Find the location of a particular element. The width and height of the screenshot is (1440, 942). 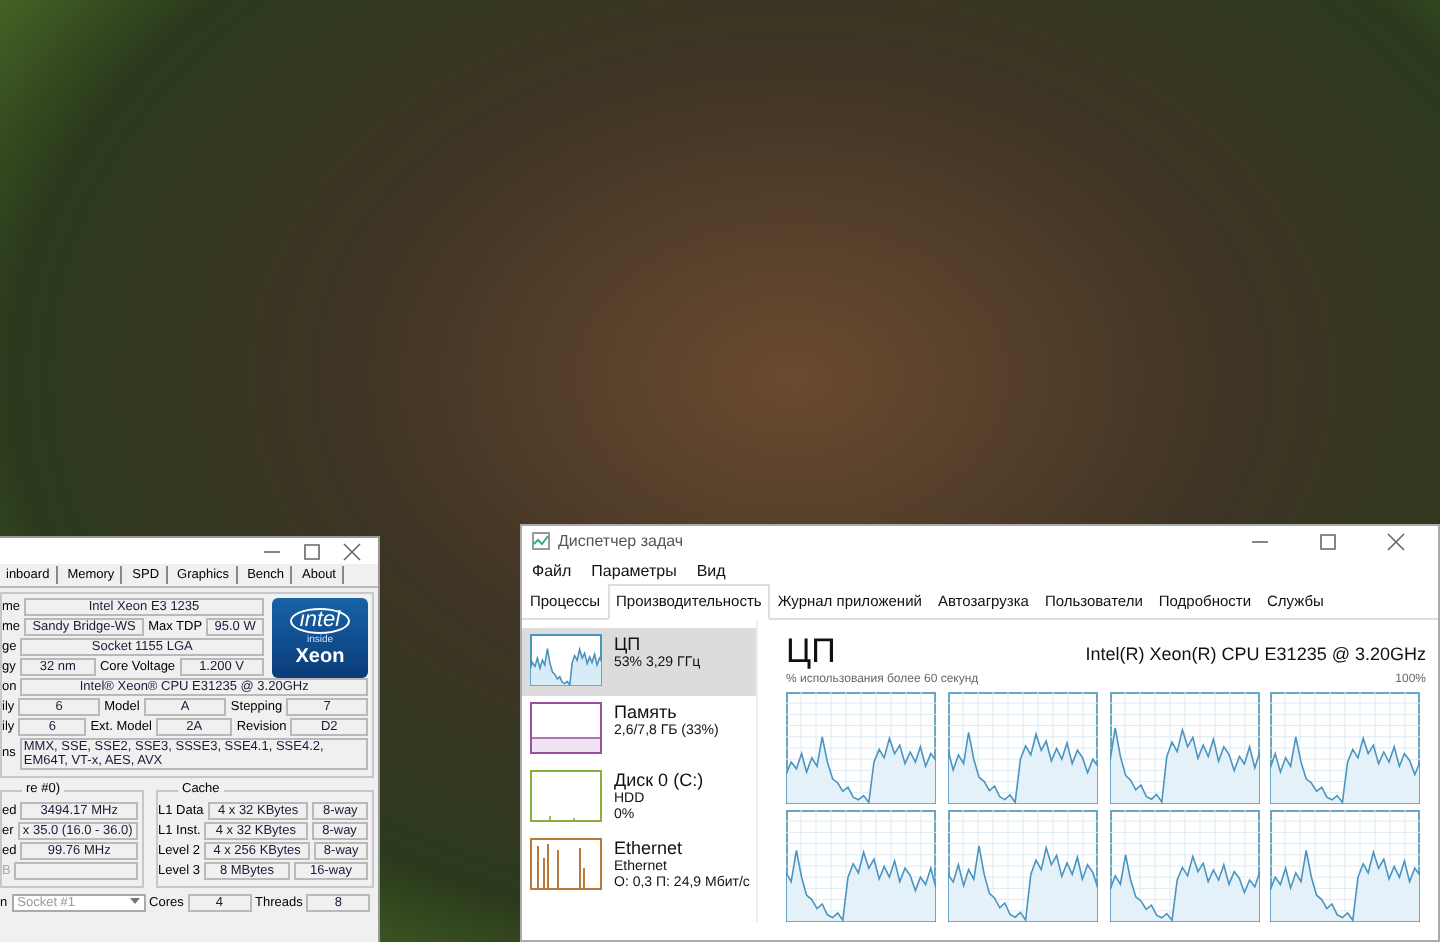

resource-name: Память is located at coordinates (646, 712).